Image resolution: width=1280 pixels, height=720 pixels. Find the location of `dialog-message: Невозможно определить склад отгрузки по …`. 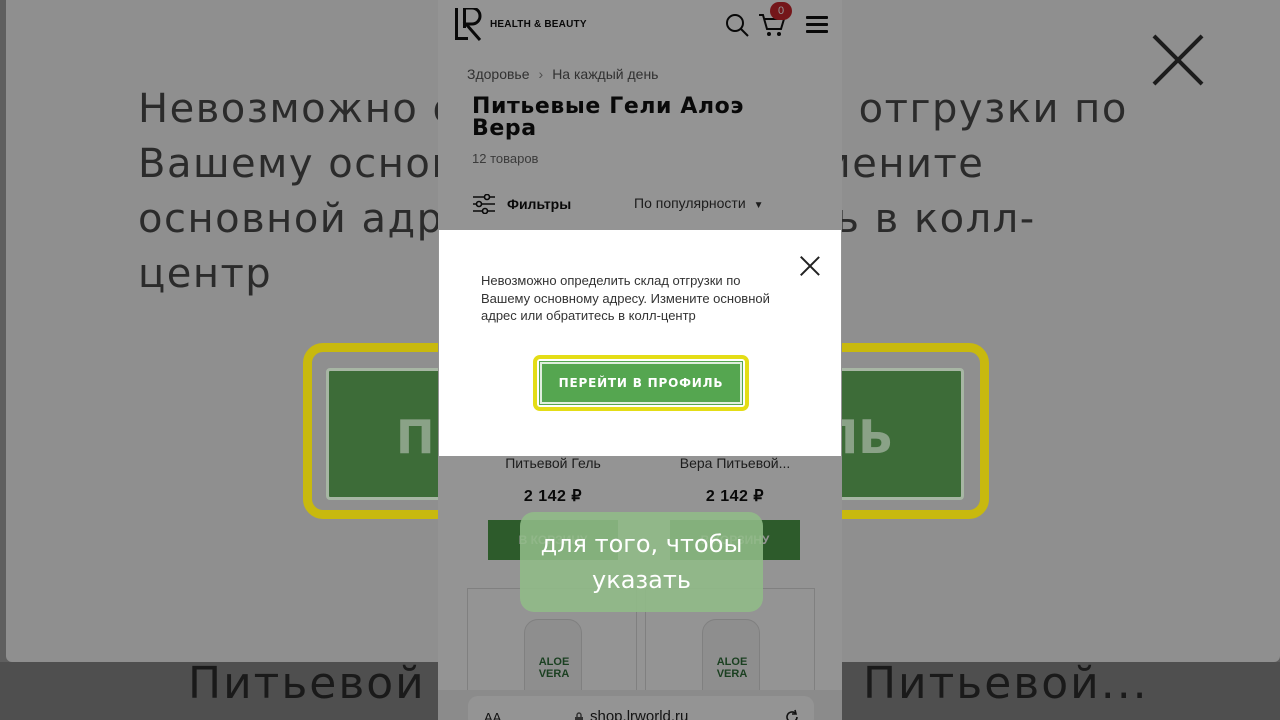

dialog-message: Невозможно определить склад отгрузки по … is located at coordinates (625, 298).